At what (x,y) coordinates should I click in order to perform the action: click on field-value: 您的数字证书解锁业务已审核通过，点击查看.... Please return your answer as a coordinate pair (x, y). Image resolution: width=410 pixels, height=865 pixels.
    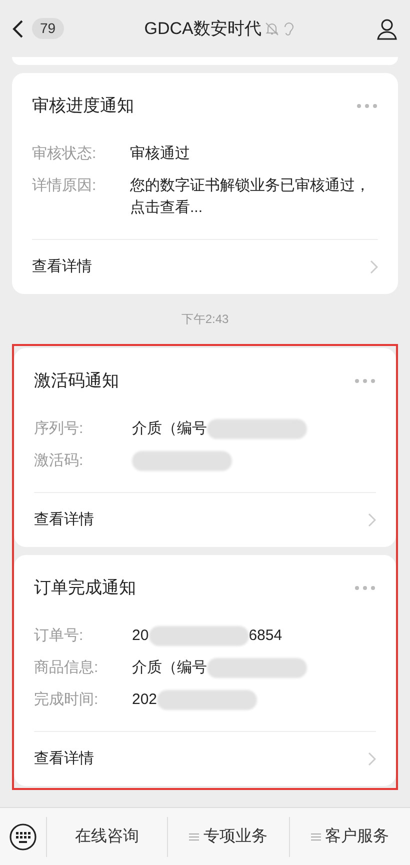
    Looking at the image, I should click on (250, 197).